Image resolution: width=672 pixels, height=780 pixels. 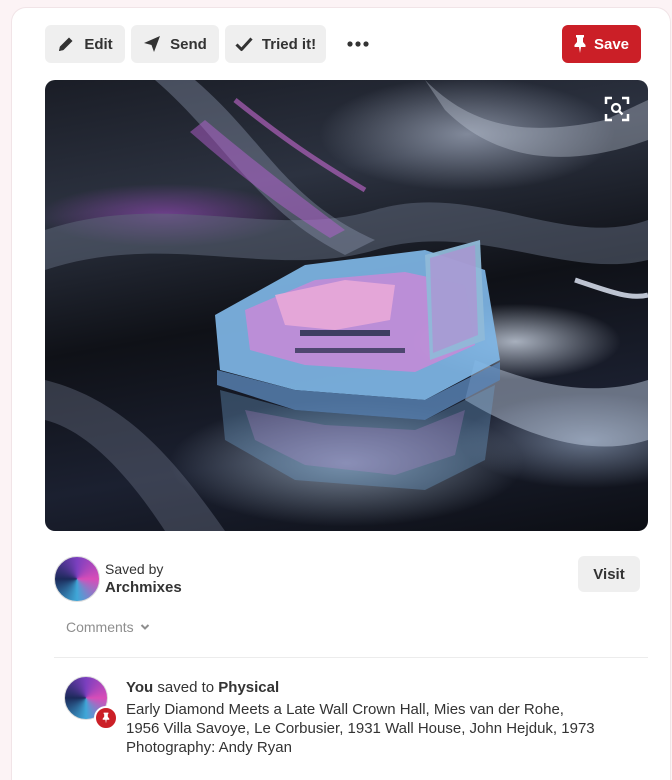 I want to click on visit-button: Visit, so click(x=609, y=574).